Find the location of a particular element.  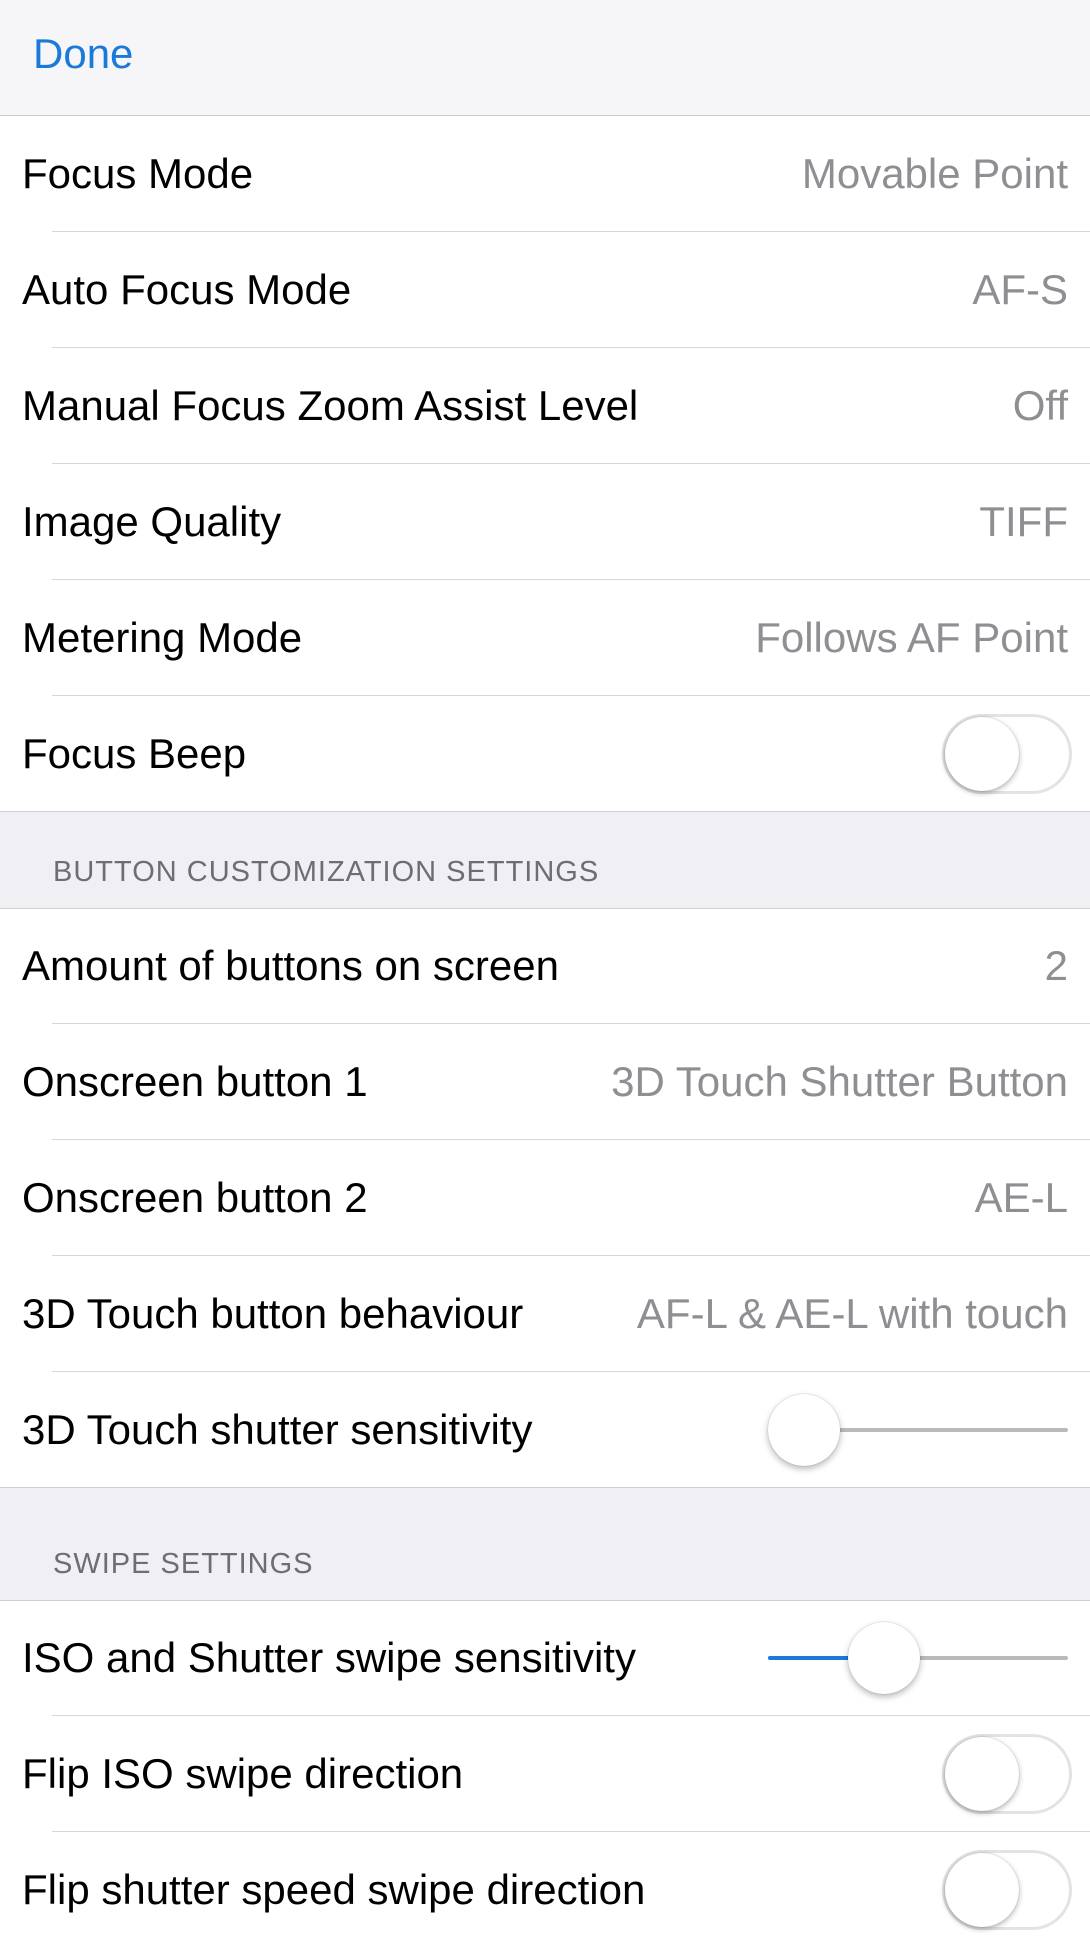

setting-row-onscreen-button-2: Onscreen button 2 AE-L is located at coordinates (545, 1198).